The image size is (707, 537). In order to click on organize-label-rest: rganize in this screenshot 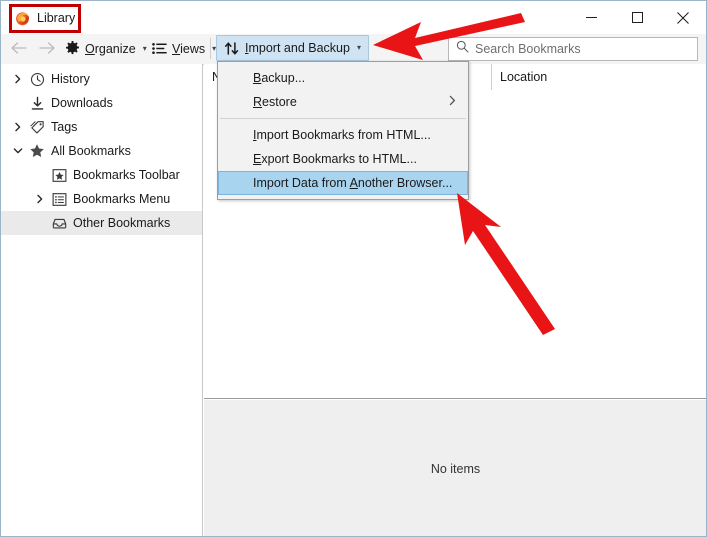, I will do `click(115, 48)`.